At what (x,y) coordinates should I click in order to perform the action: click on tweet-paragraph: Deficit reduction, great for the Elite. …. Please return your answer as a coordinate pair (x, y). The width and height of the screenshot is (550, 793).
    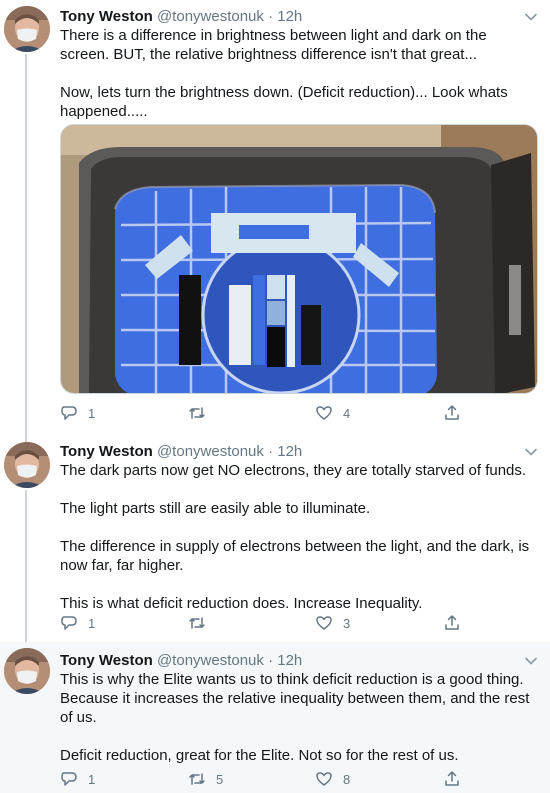
    Looking at the image, I should click on (259, 755).